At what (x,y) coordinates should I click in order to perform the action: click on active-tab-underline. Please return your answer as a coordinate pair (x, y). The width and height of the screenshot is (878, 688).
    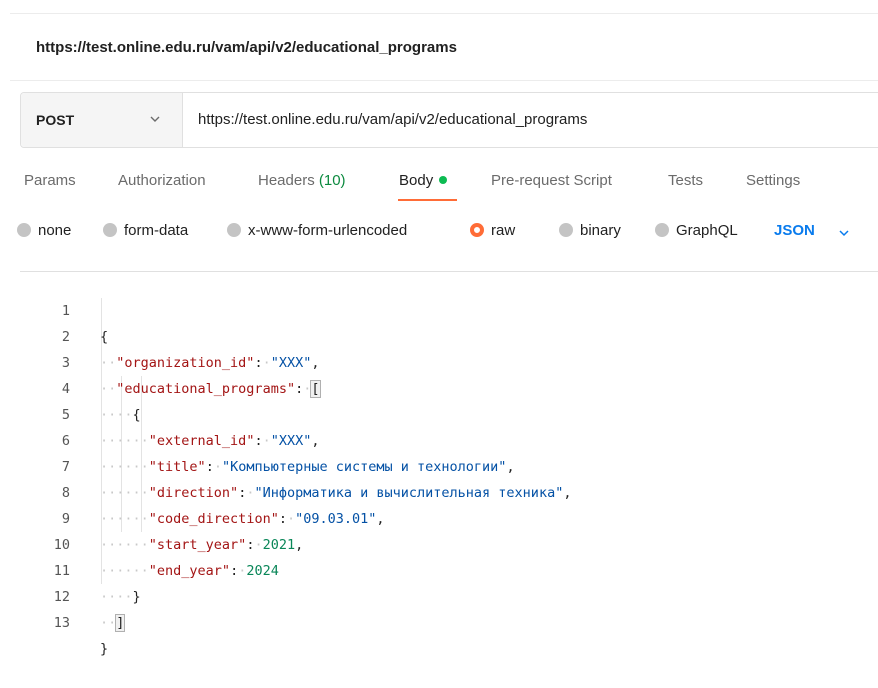
    Looking at the image, I should click on (427, 200).